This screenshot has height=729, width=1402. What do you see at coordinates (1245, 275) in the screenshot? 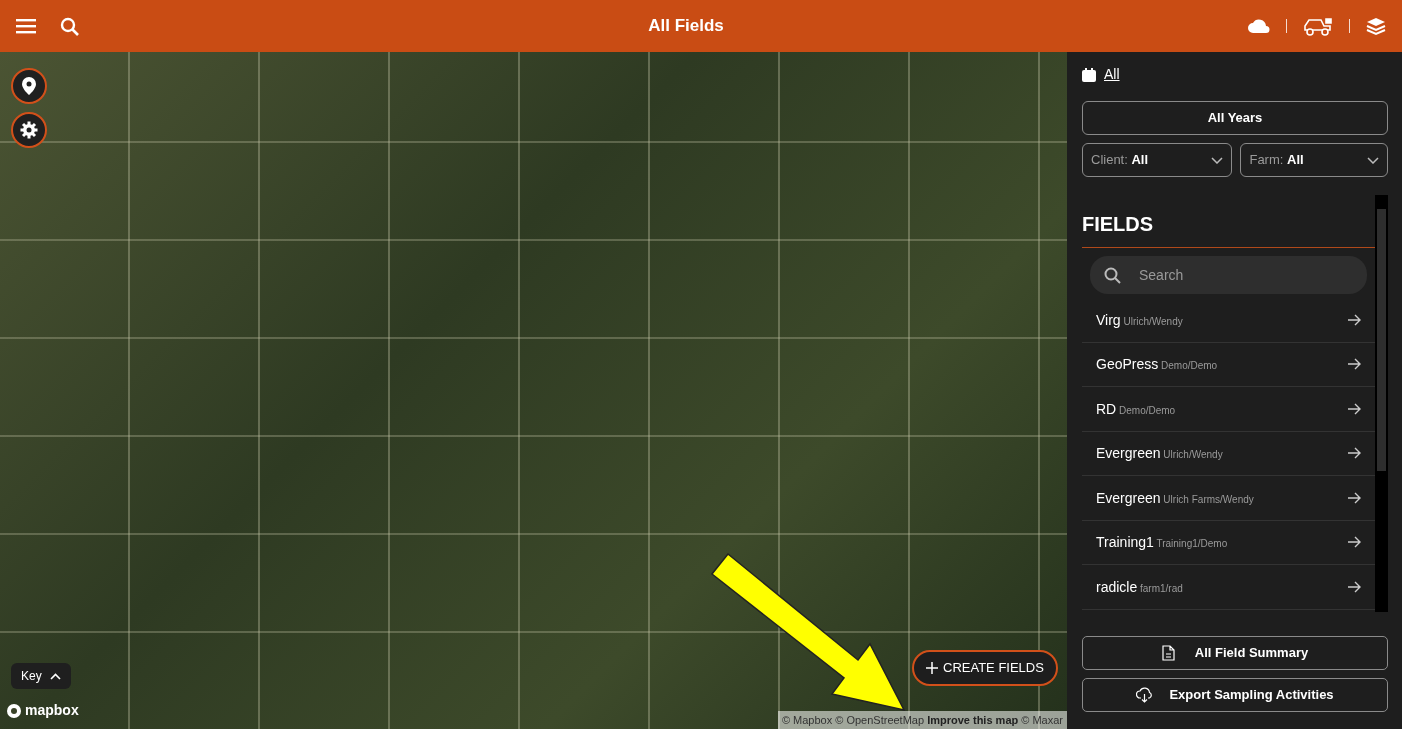
I see `search-input: Search` at bounding box center [1245, 275].